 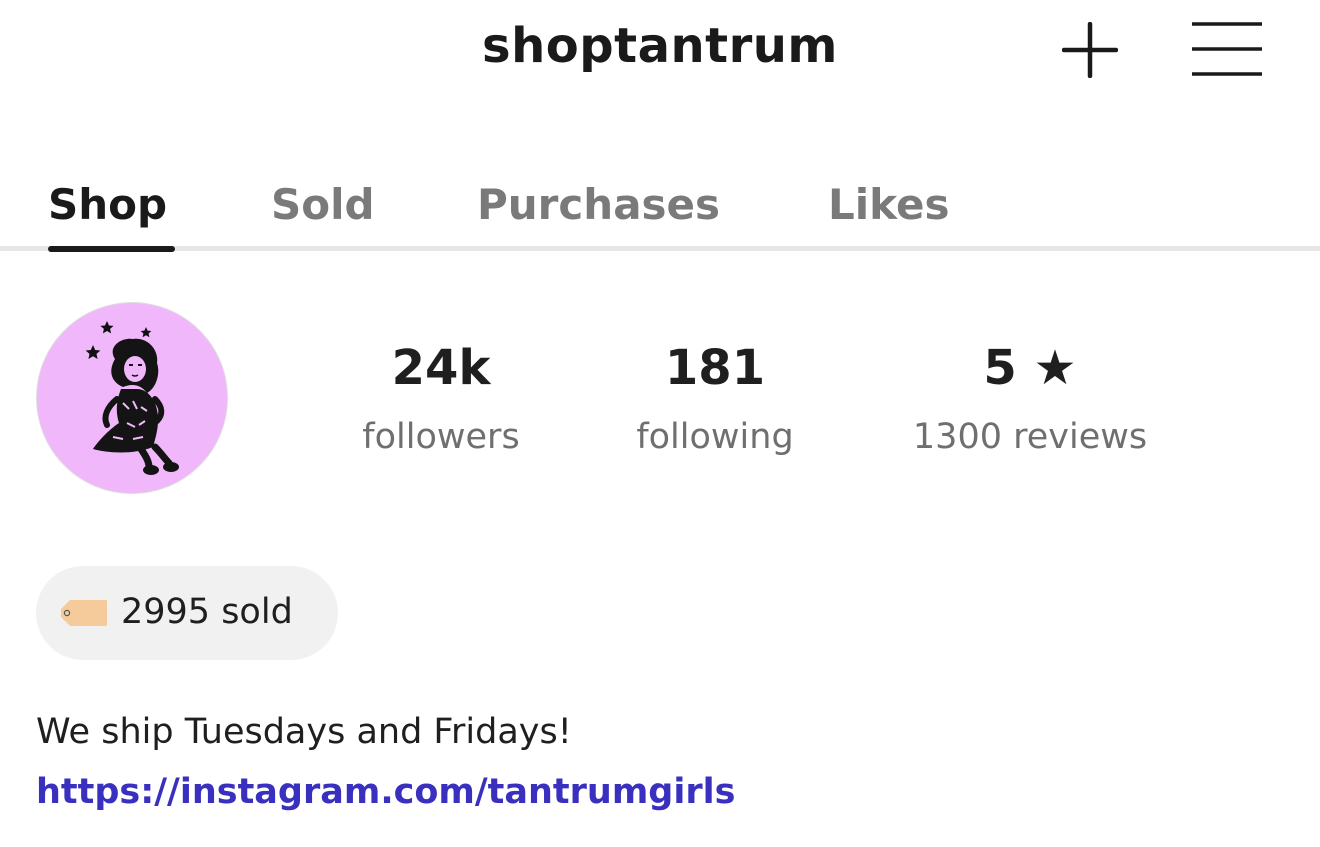 What do you see at coordinates (441, 437) in the screenshot?
I see `followers-label: followers` at bounding box center [441, 437].